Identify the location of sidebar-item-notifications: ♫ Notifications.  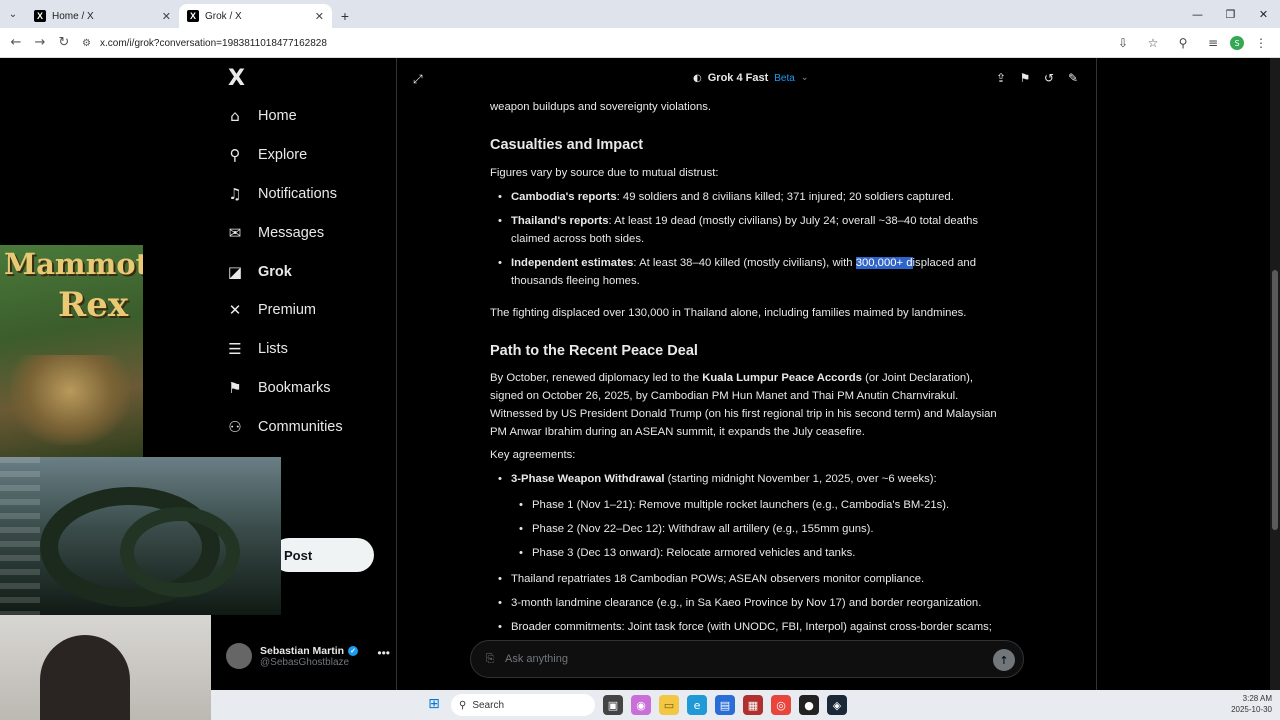
(281, 194).